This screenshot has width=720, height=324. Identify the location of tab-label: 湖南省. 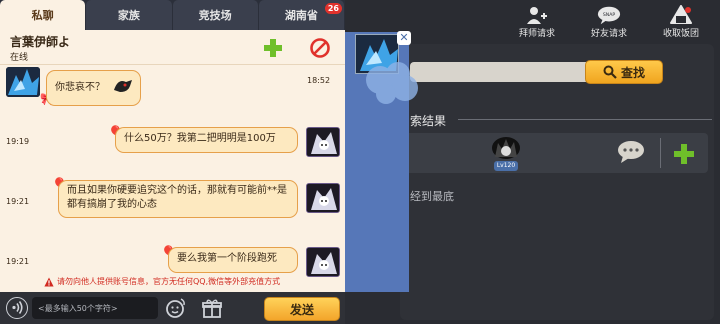
(301, 15).